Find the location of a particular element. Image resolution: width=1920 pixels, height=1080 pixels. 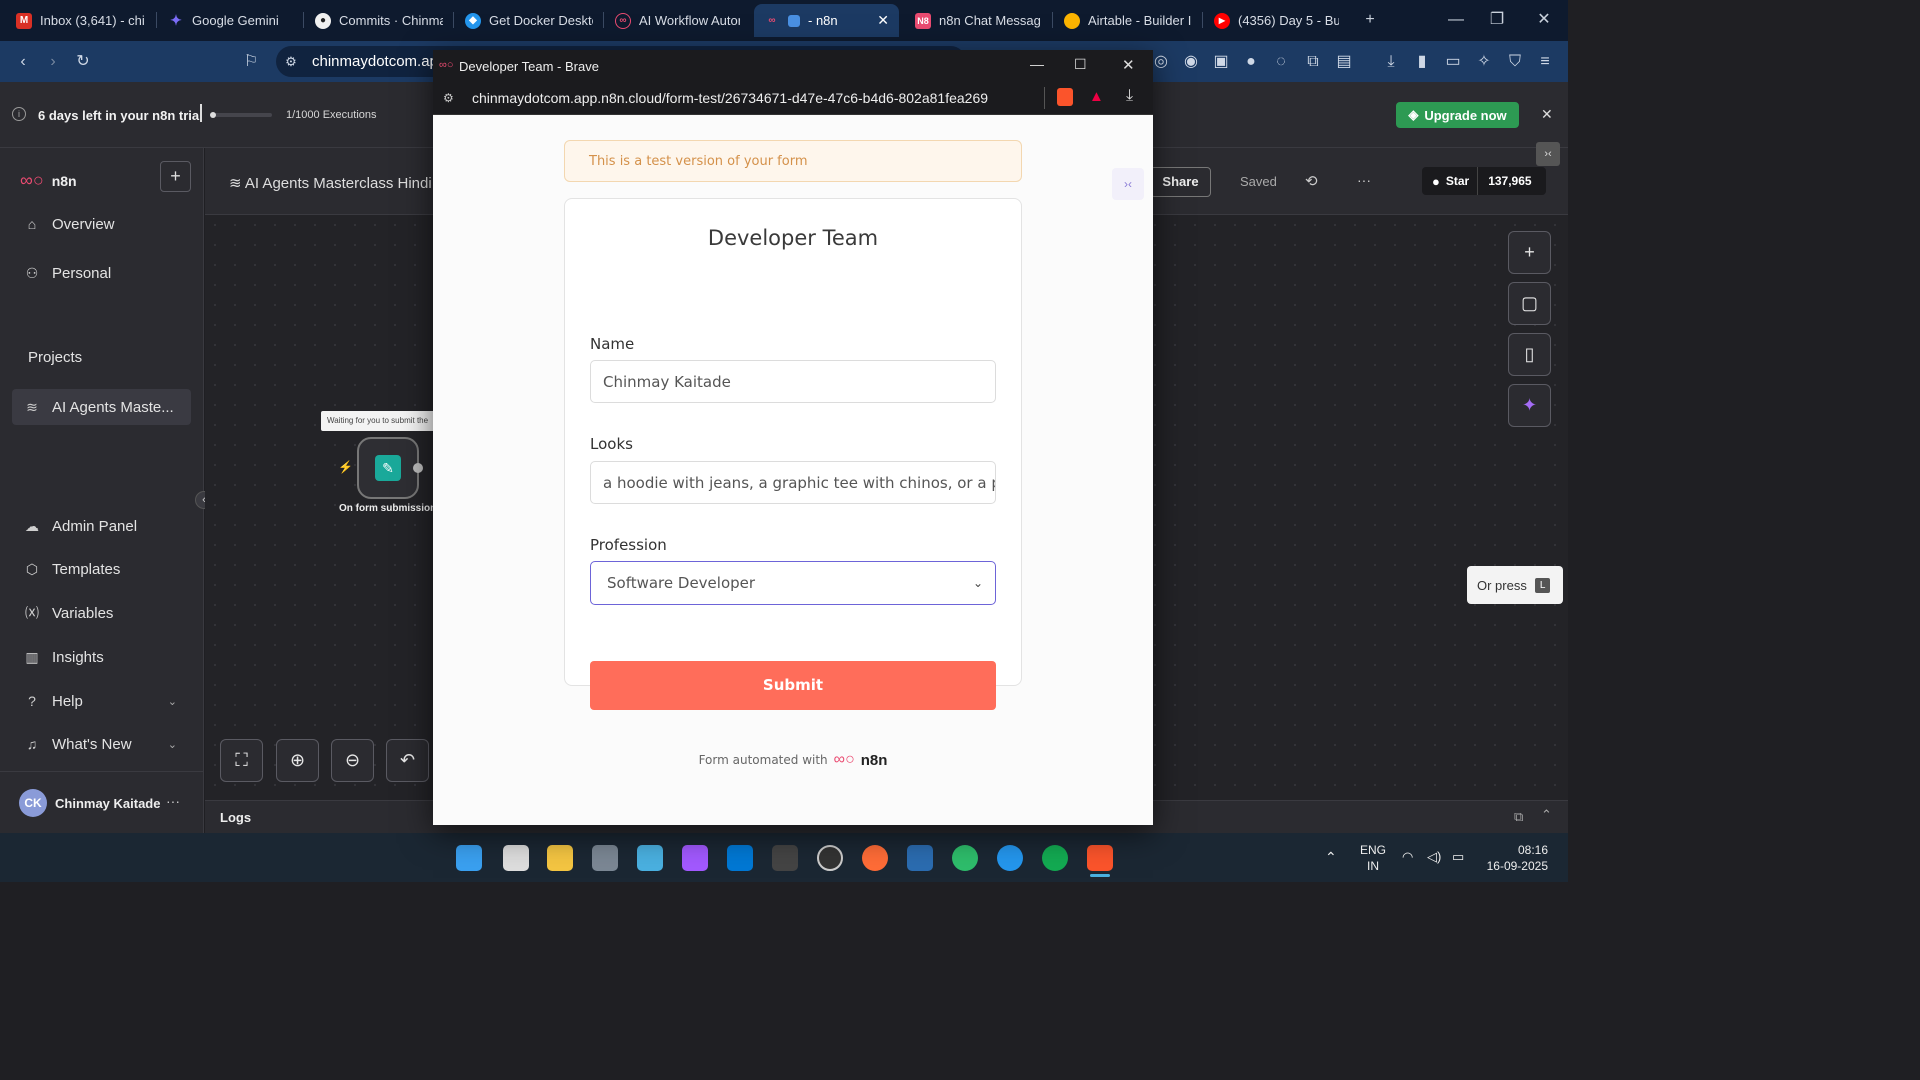

sidebar-item-help: ? Help ⌄ is located at coordinates (101, 701).